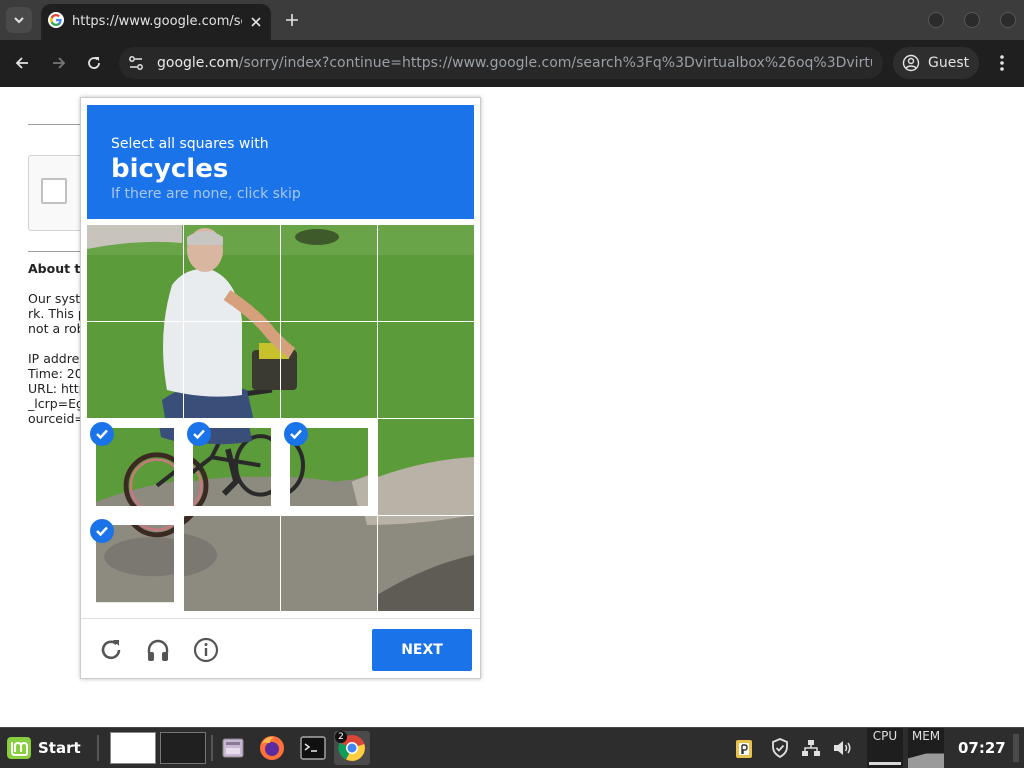  I want to click on reload-challenge-button, so click(111, 650).